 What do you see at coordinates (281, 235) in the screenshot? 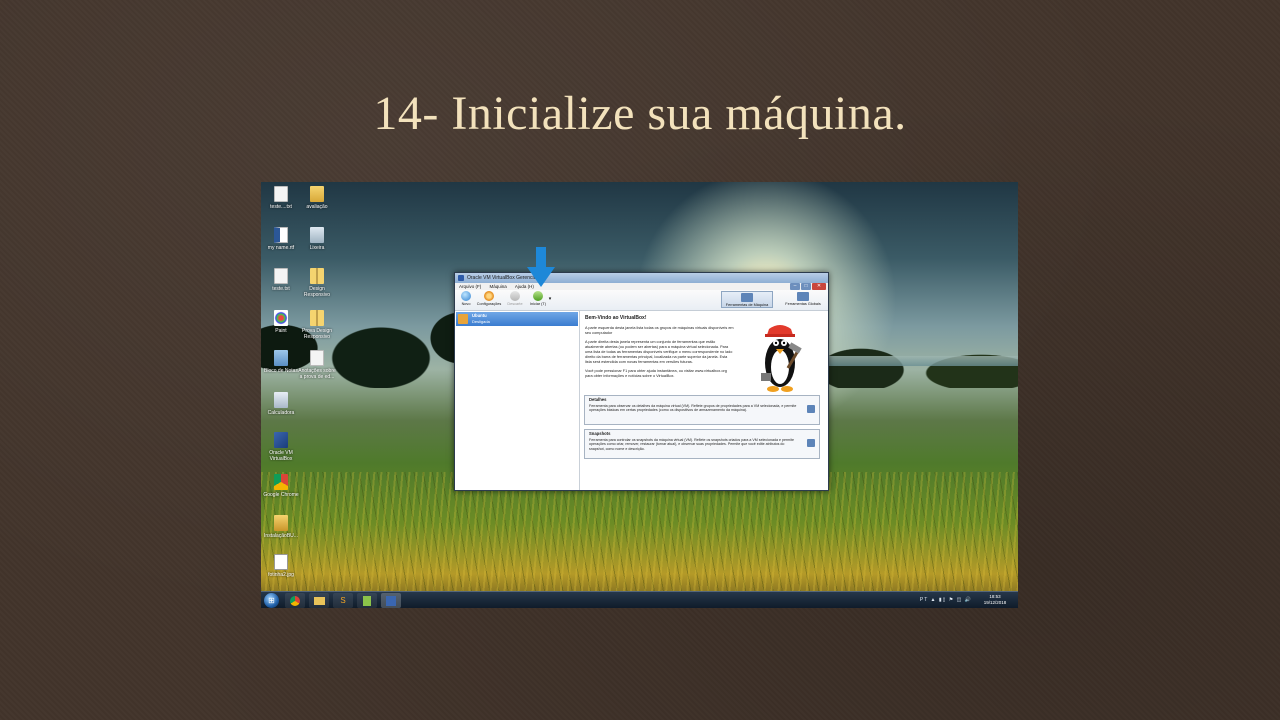
I see `word-icon` at bounding box center [281, 235].